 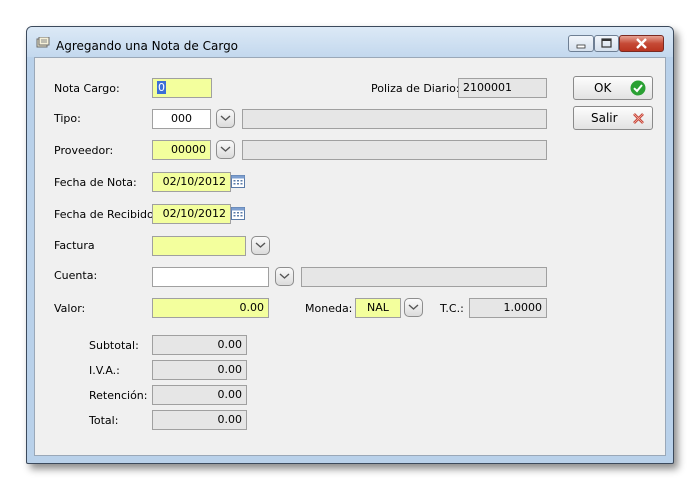 I want to click on x-cancel-icon, so click(x=638, y=118).